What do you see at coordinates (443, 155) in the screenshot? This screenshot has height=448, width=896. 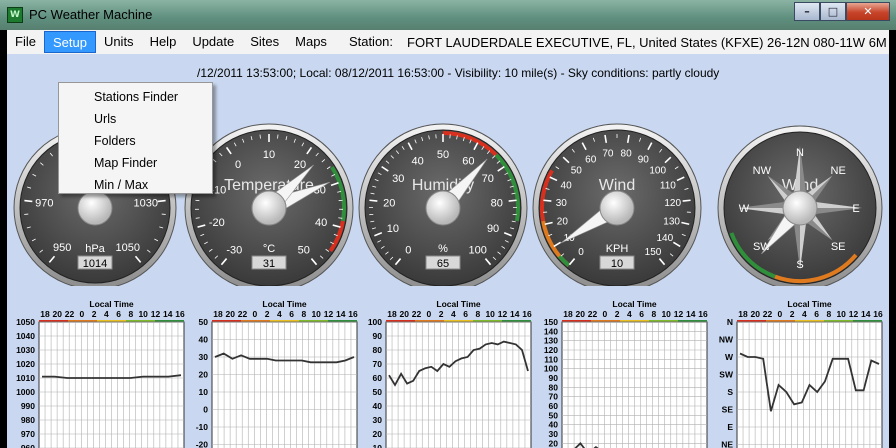 I see `humidity-gauge-tick-label: 50` at bounding box center [443, 155].